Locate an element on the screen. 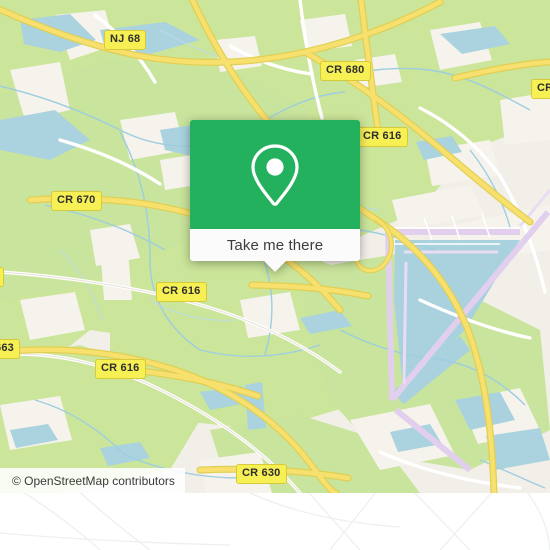 This screenshot has height=550, width=550. road-shield: CR 670 is located at coordinates (76, 201).